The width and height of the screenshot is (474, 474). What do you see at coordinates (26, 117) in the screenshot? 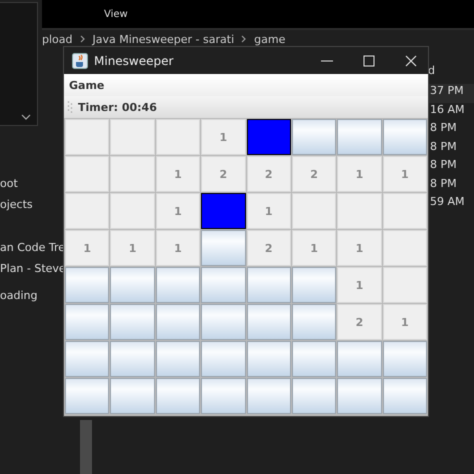
I see `chevron-down-icon` at bounding box center [26, 117].